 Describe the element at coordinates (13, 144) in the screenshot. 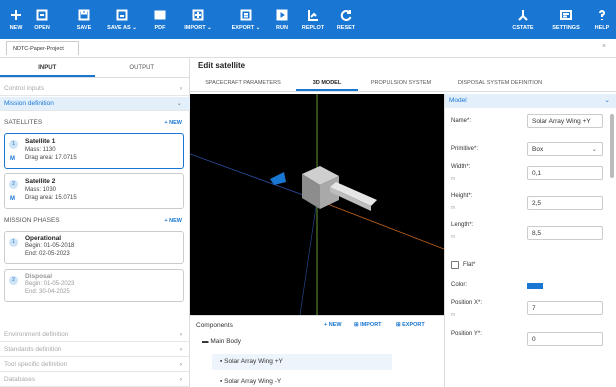

I see `satellite-number-badge: 1` at that location.